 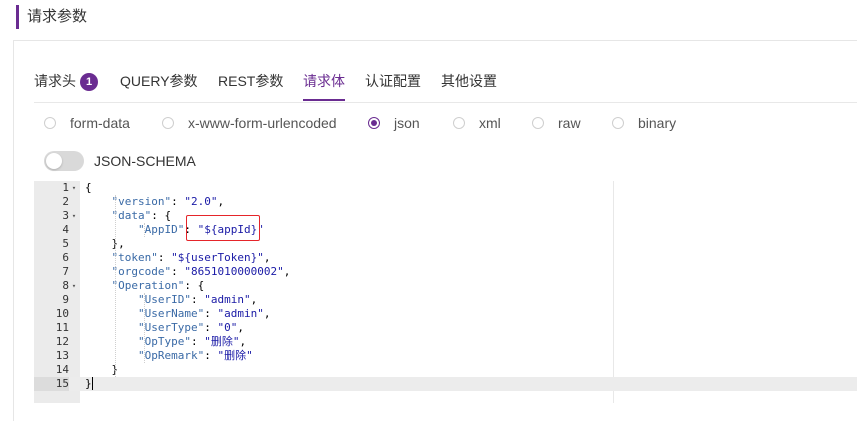 I want to click on request-tabs: 请求头 1 QUERY参数 REST参数 请求体 认证配置 其他设置, so click(x=445, y=86).